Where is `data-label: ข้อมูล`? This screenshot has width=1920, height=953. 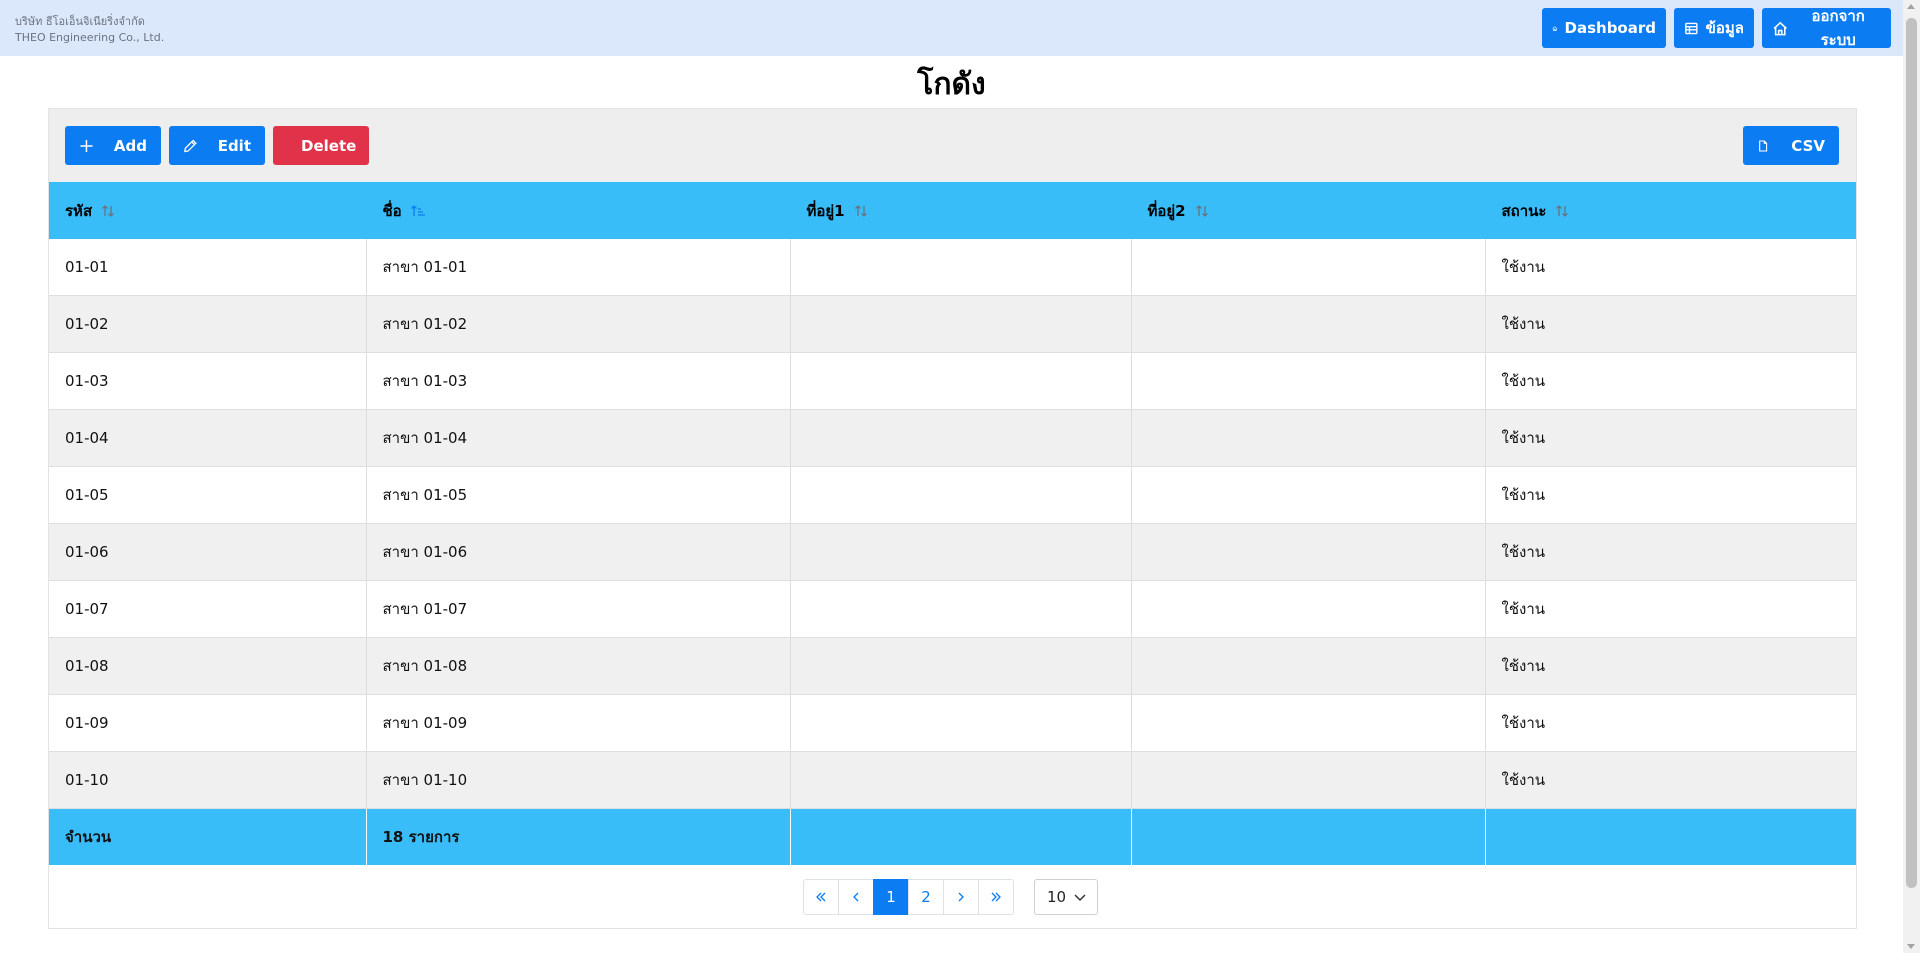
data-label: ข้อมูล is located at coordinates (1724, 28).